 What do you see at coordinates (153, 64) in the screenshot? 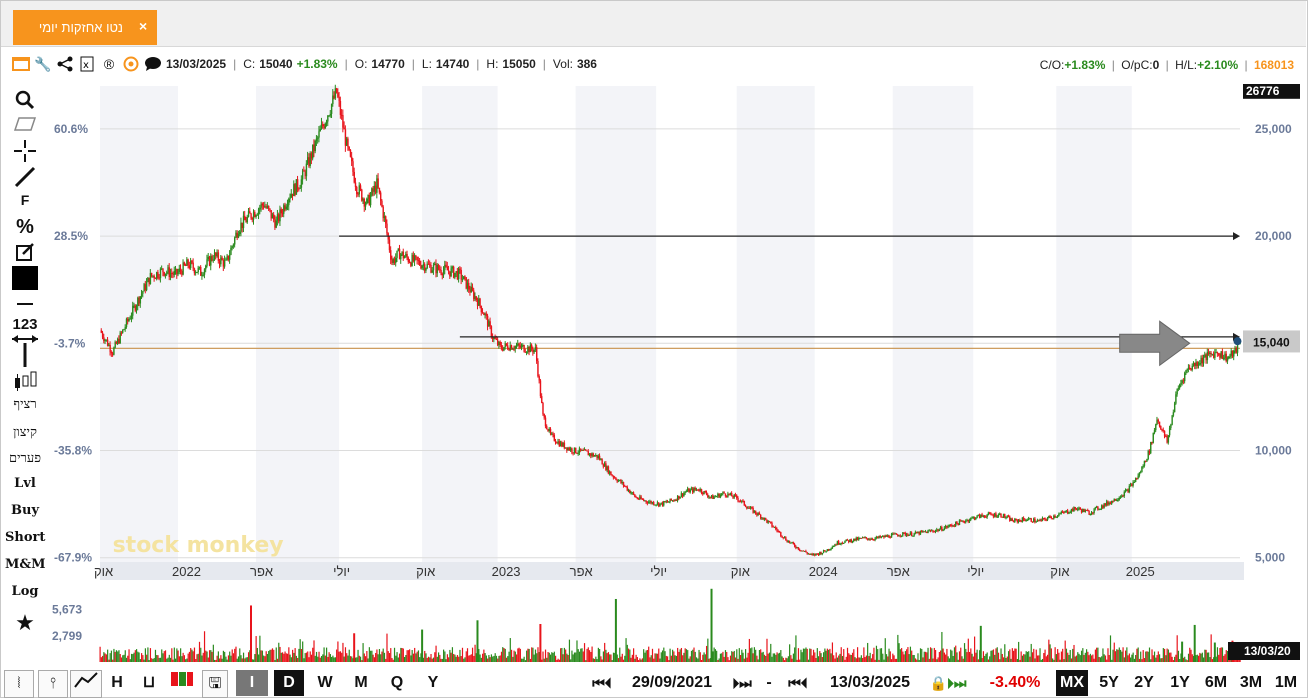
I see `comment-icon` at bounding box center [153, 64].